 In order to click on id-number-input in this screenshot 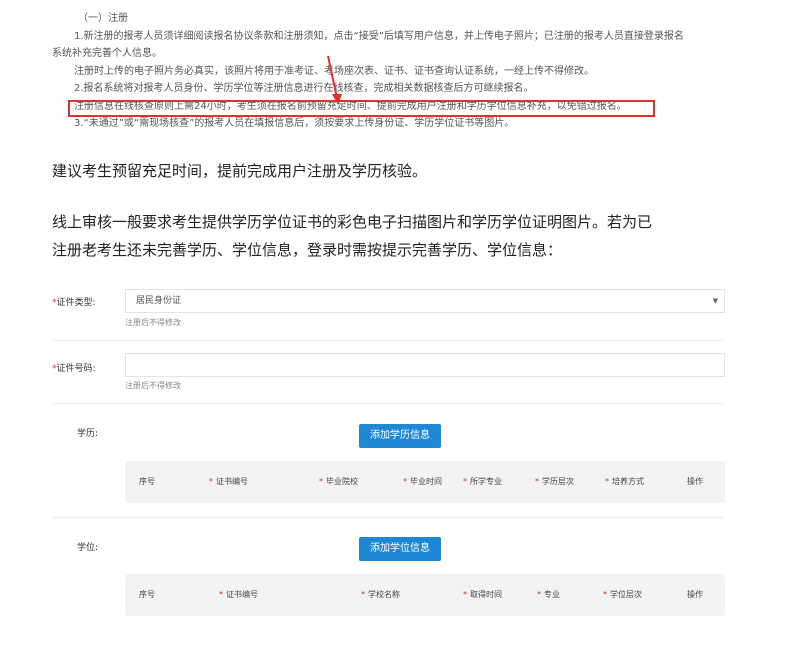, I will do `click(425, 365)`.